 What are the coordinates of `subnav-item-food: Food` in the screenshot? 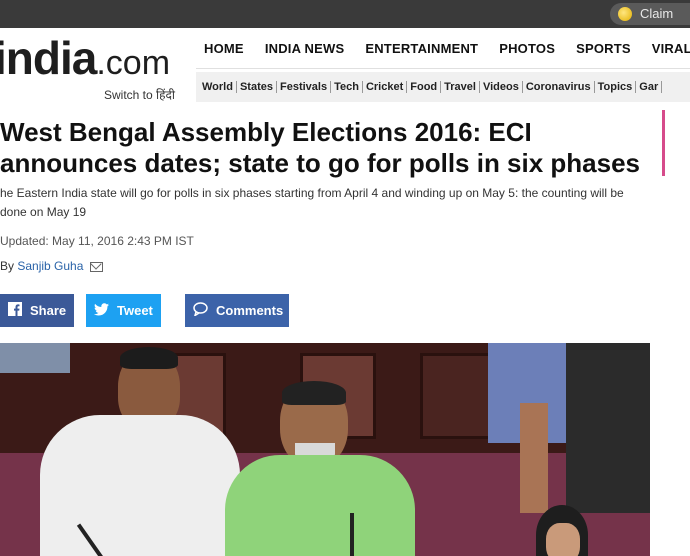 It's located at (424, 87).